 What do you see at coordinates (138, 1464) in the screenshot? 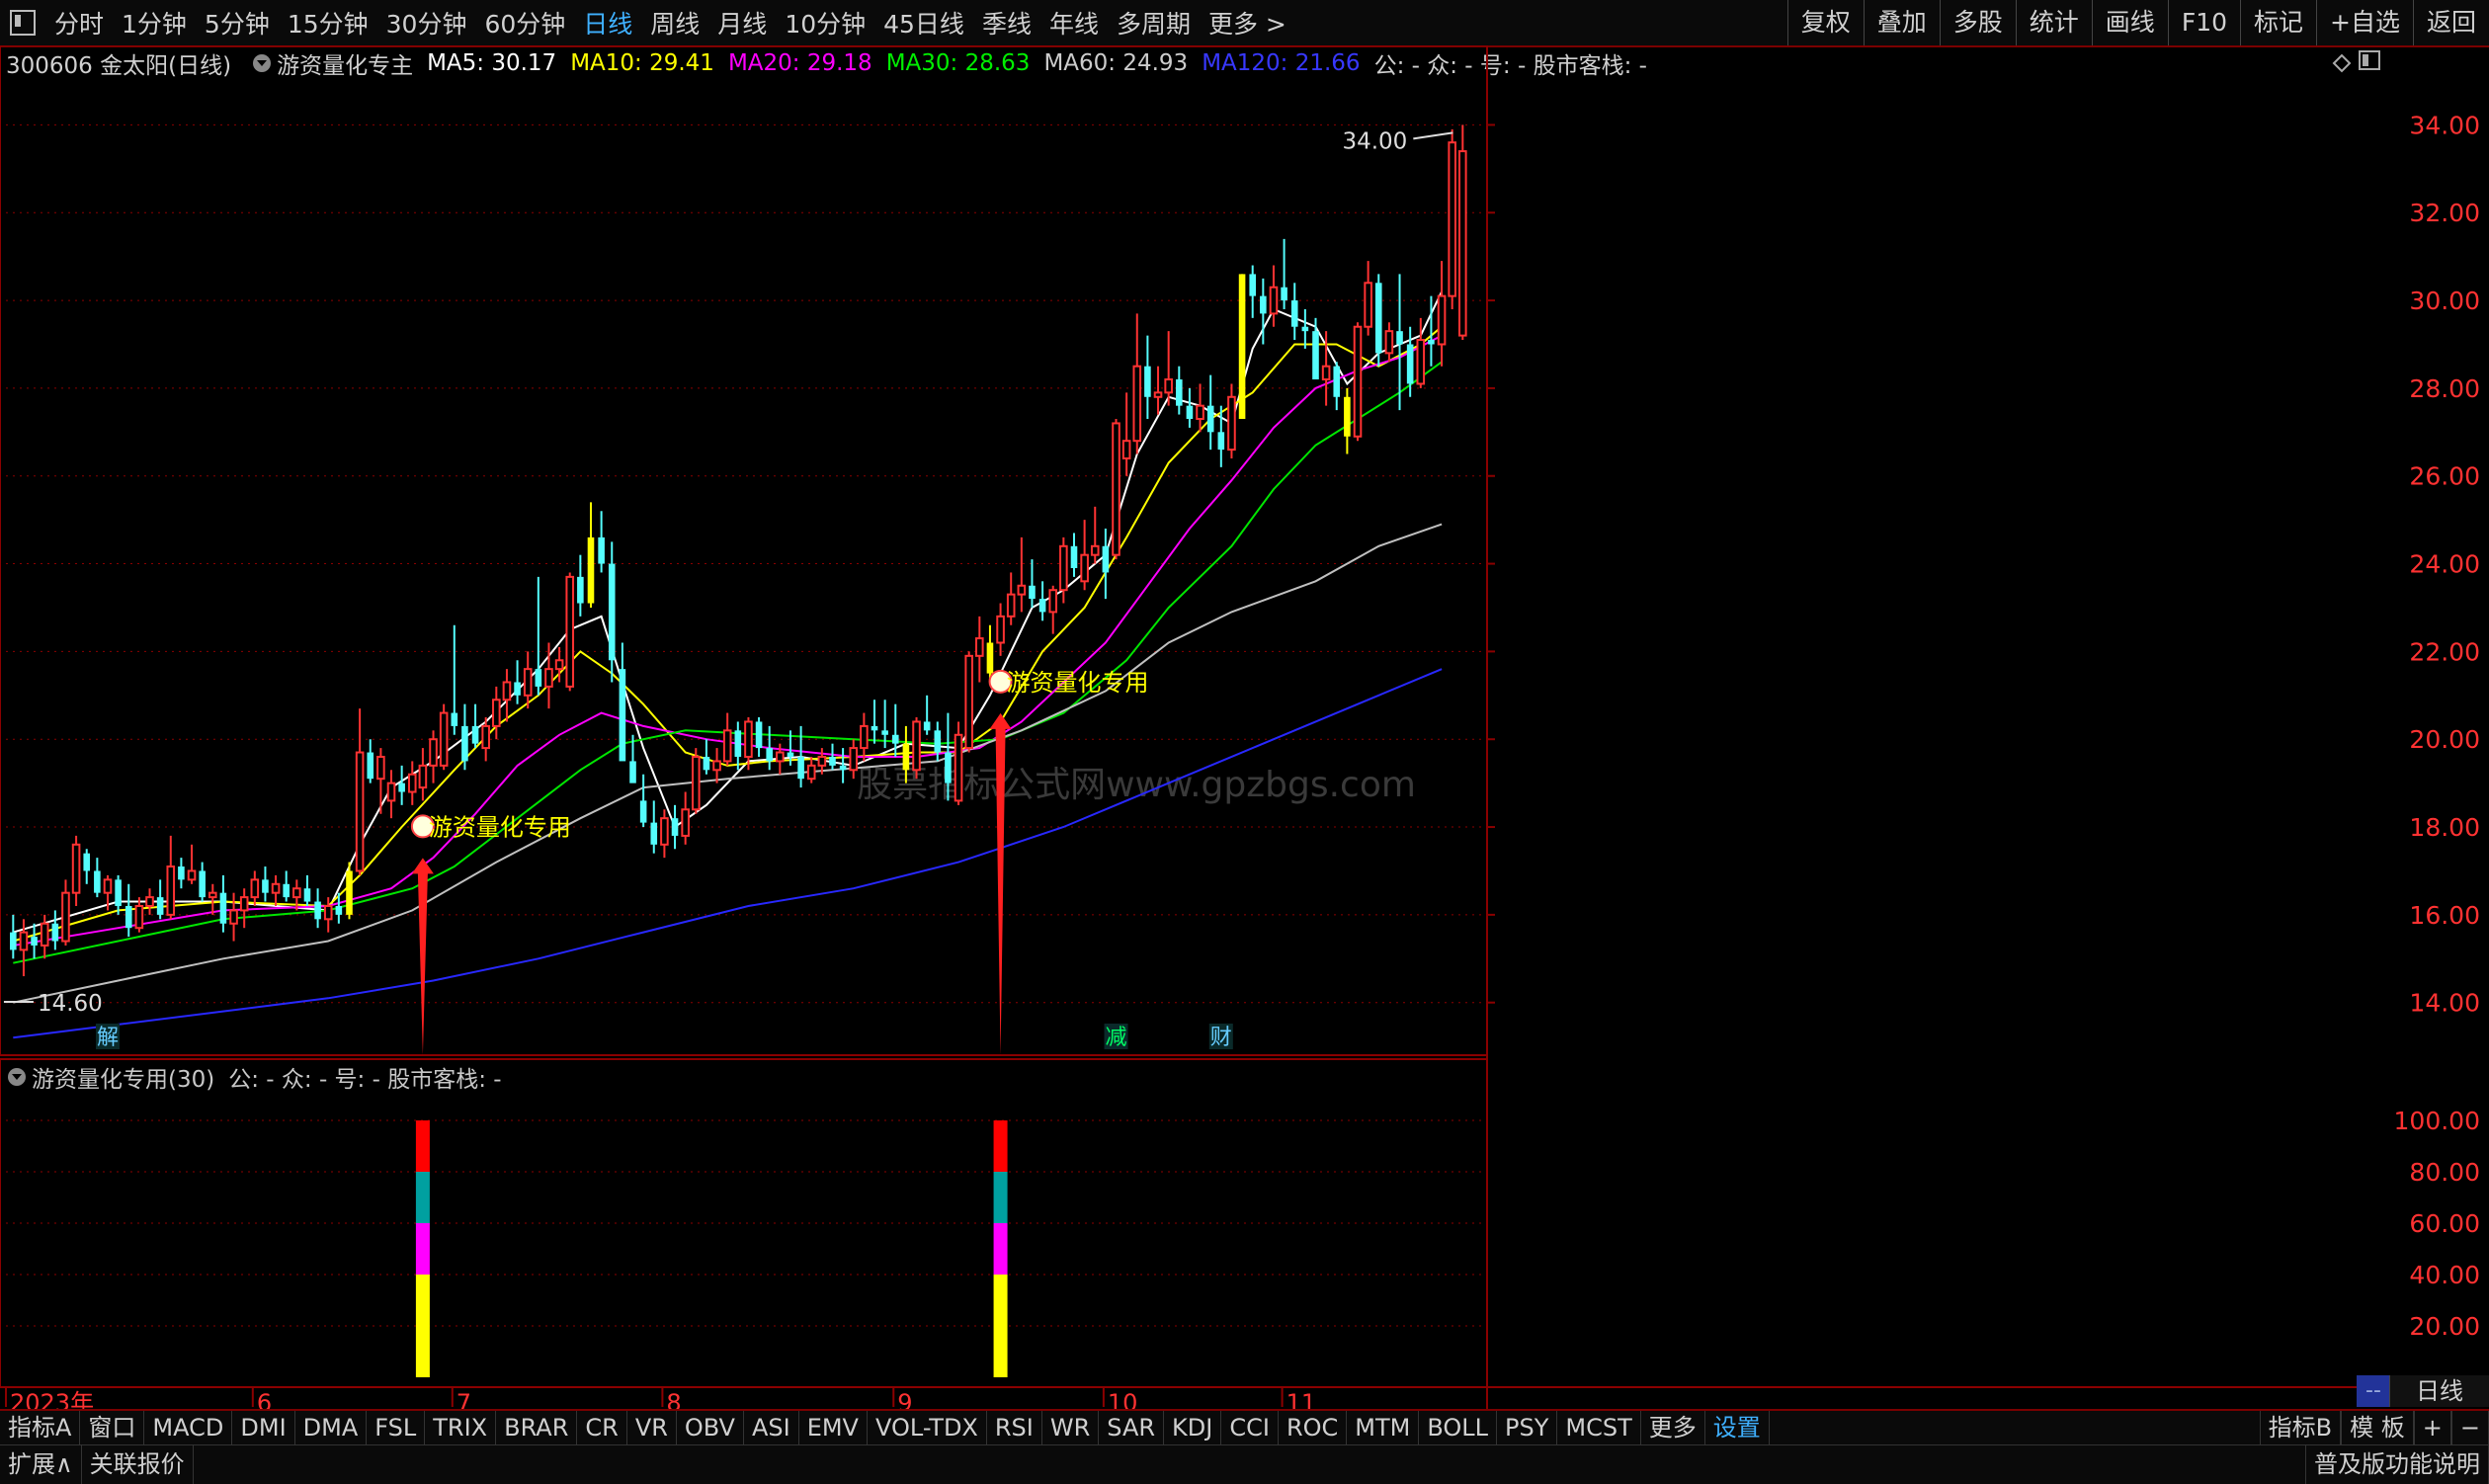
I see `related-quote-button: 关联报价` at bounding box center [138, 1464].